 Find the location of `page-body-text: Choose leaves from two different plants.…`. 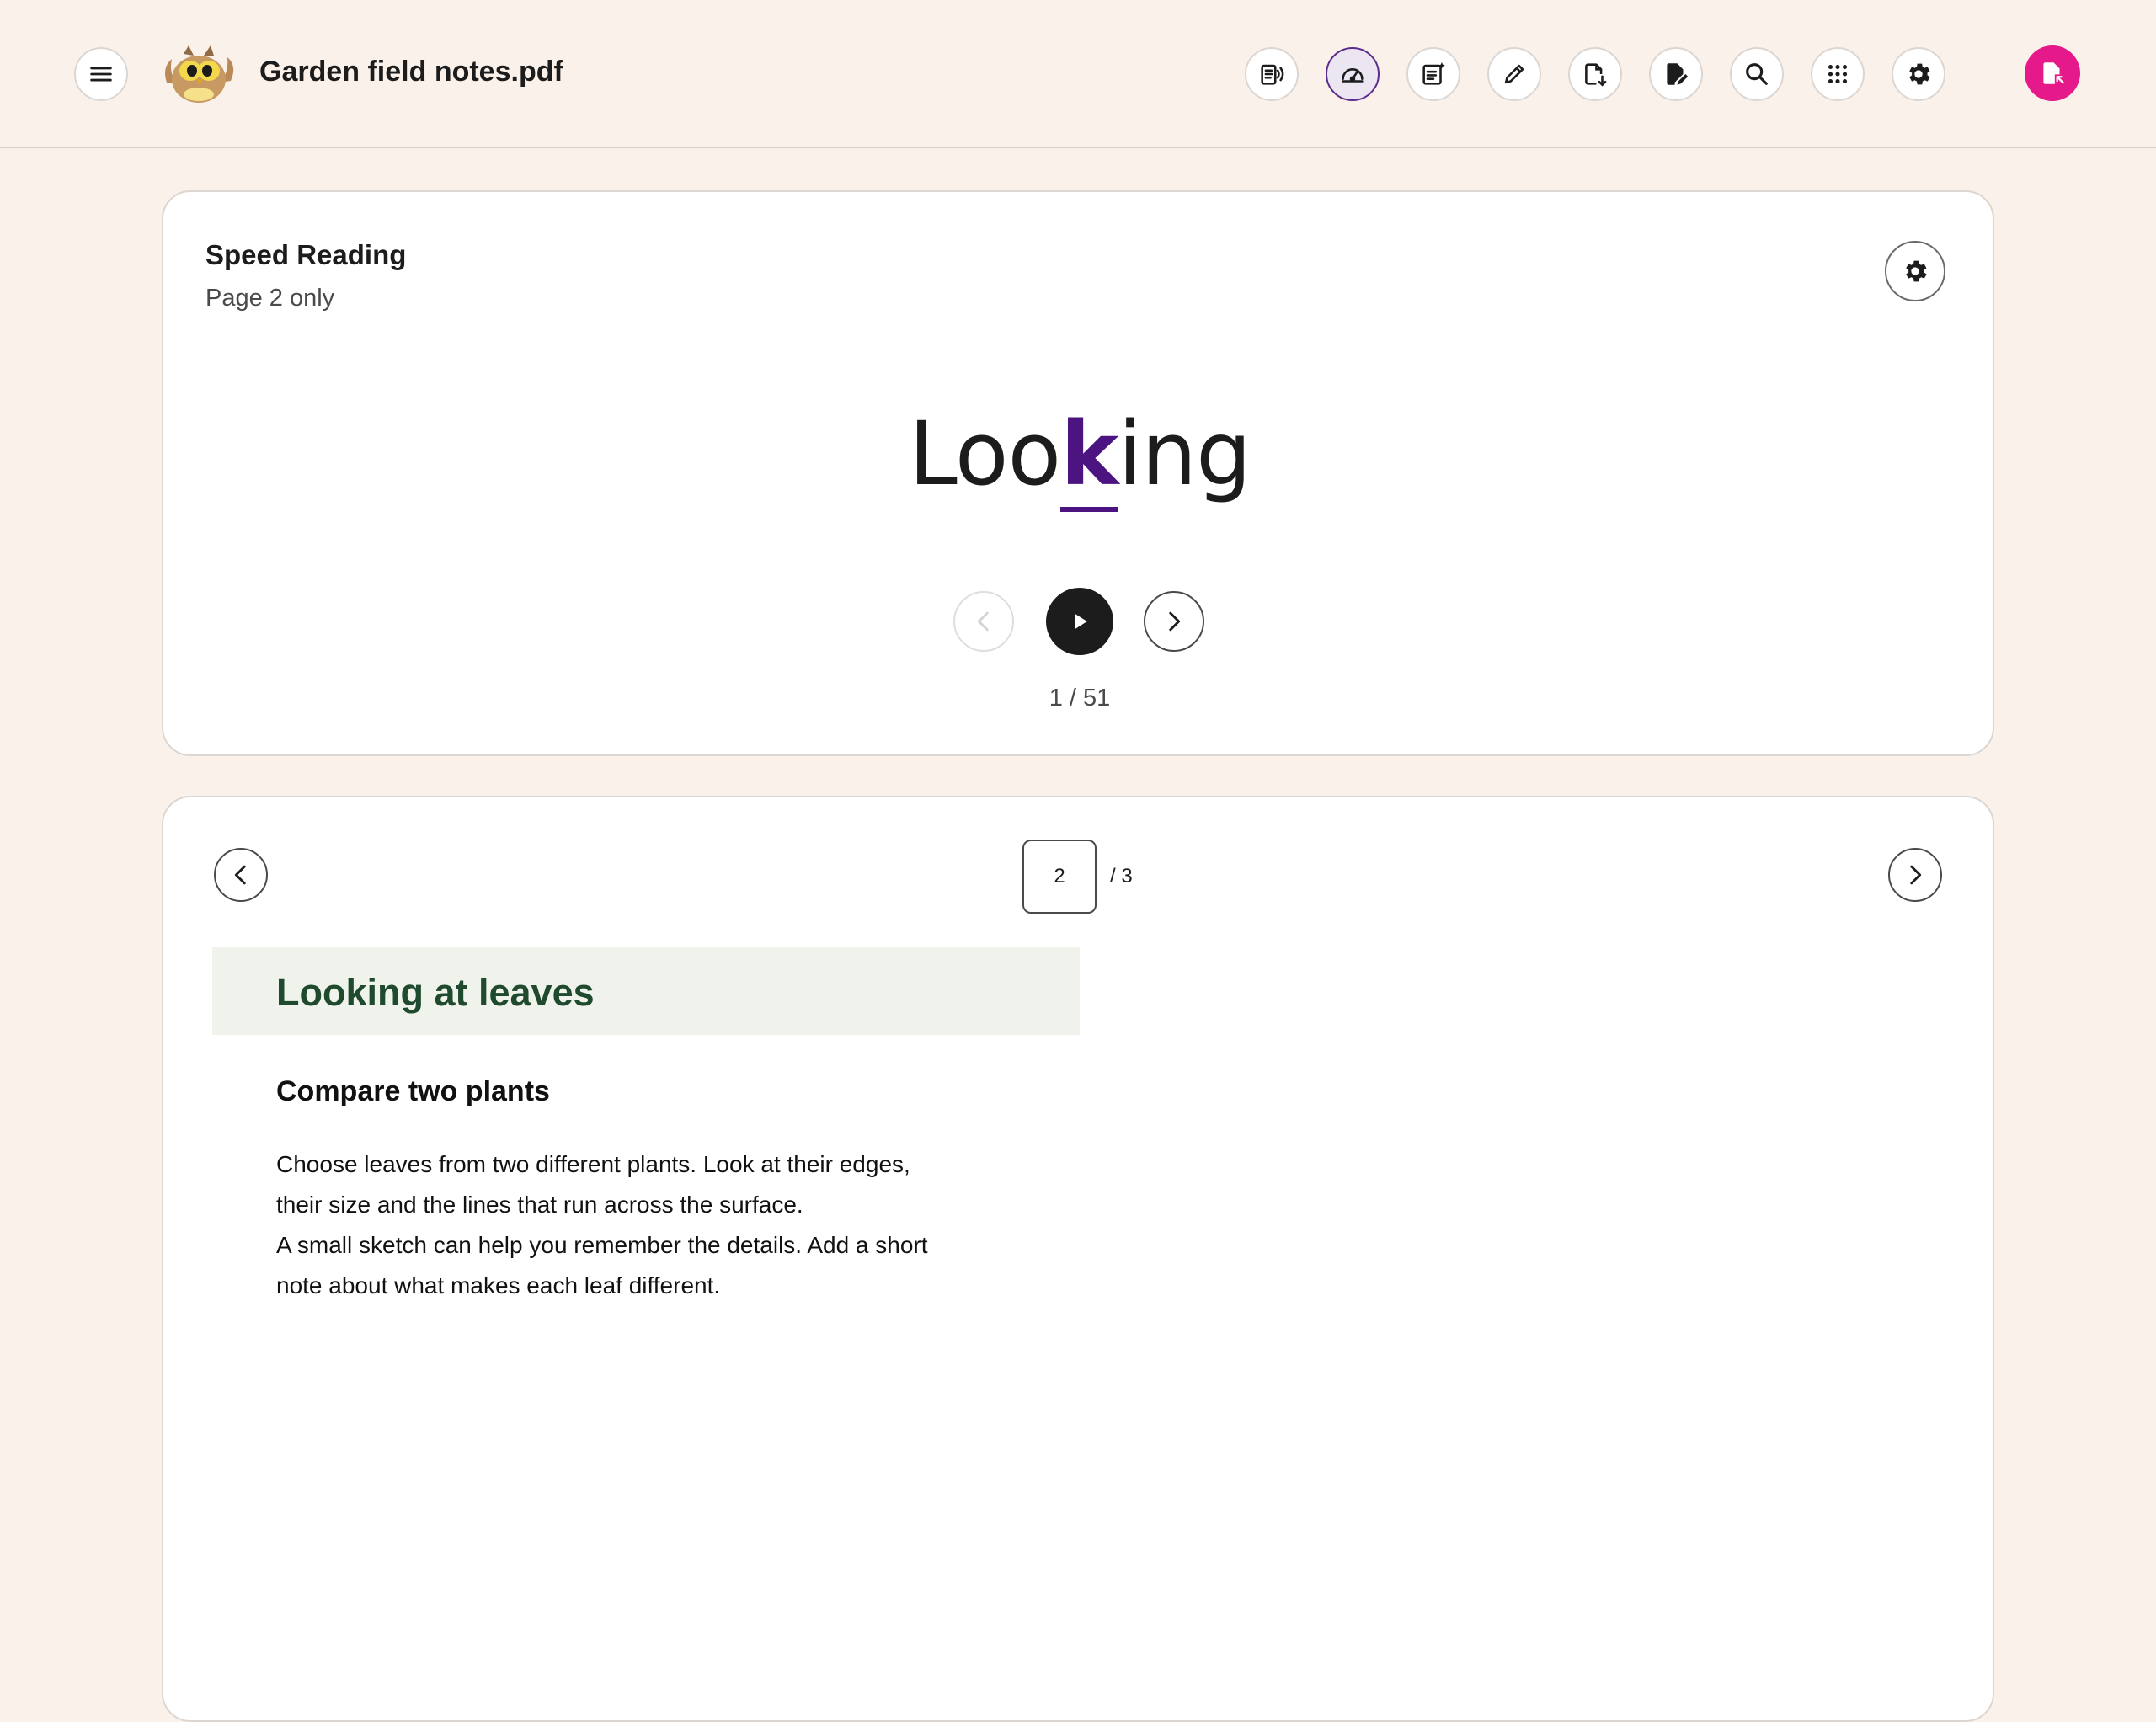

page-body-text: Choose leaves from two different plants.… is located at coordinates (602, 1225).